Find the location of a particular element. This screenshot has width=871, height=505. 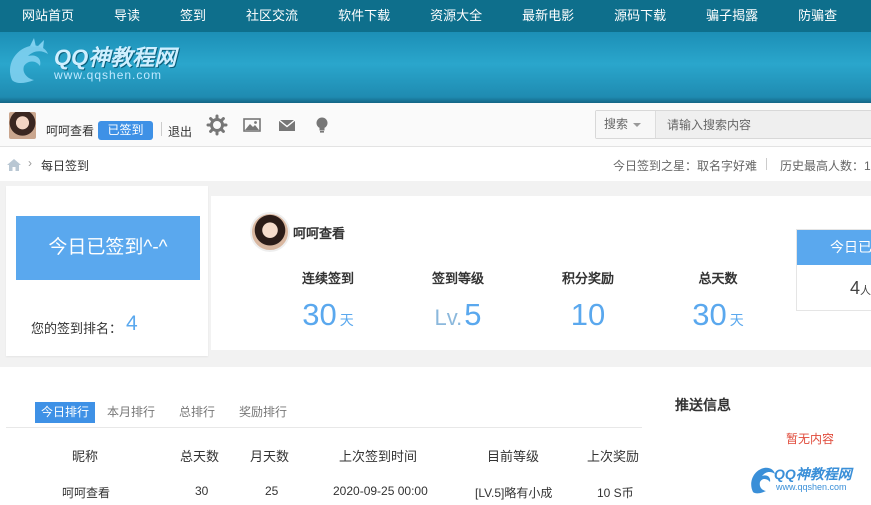

logout-link: 退出 is located at coordinates (180, 131).